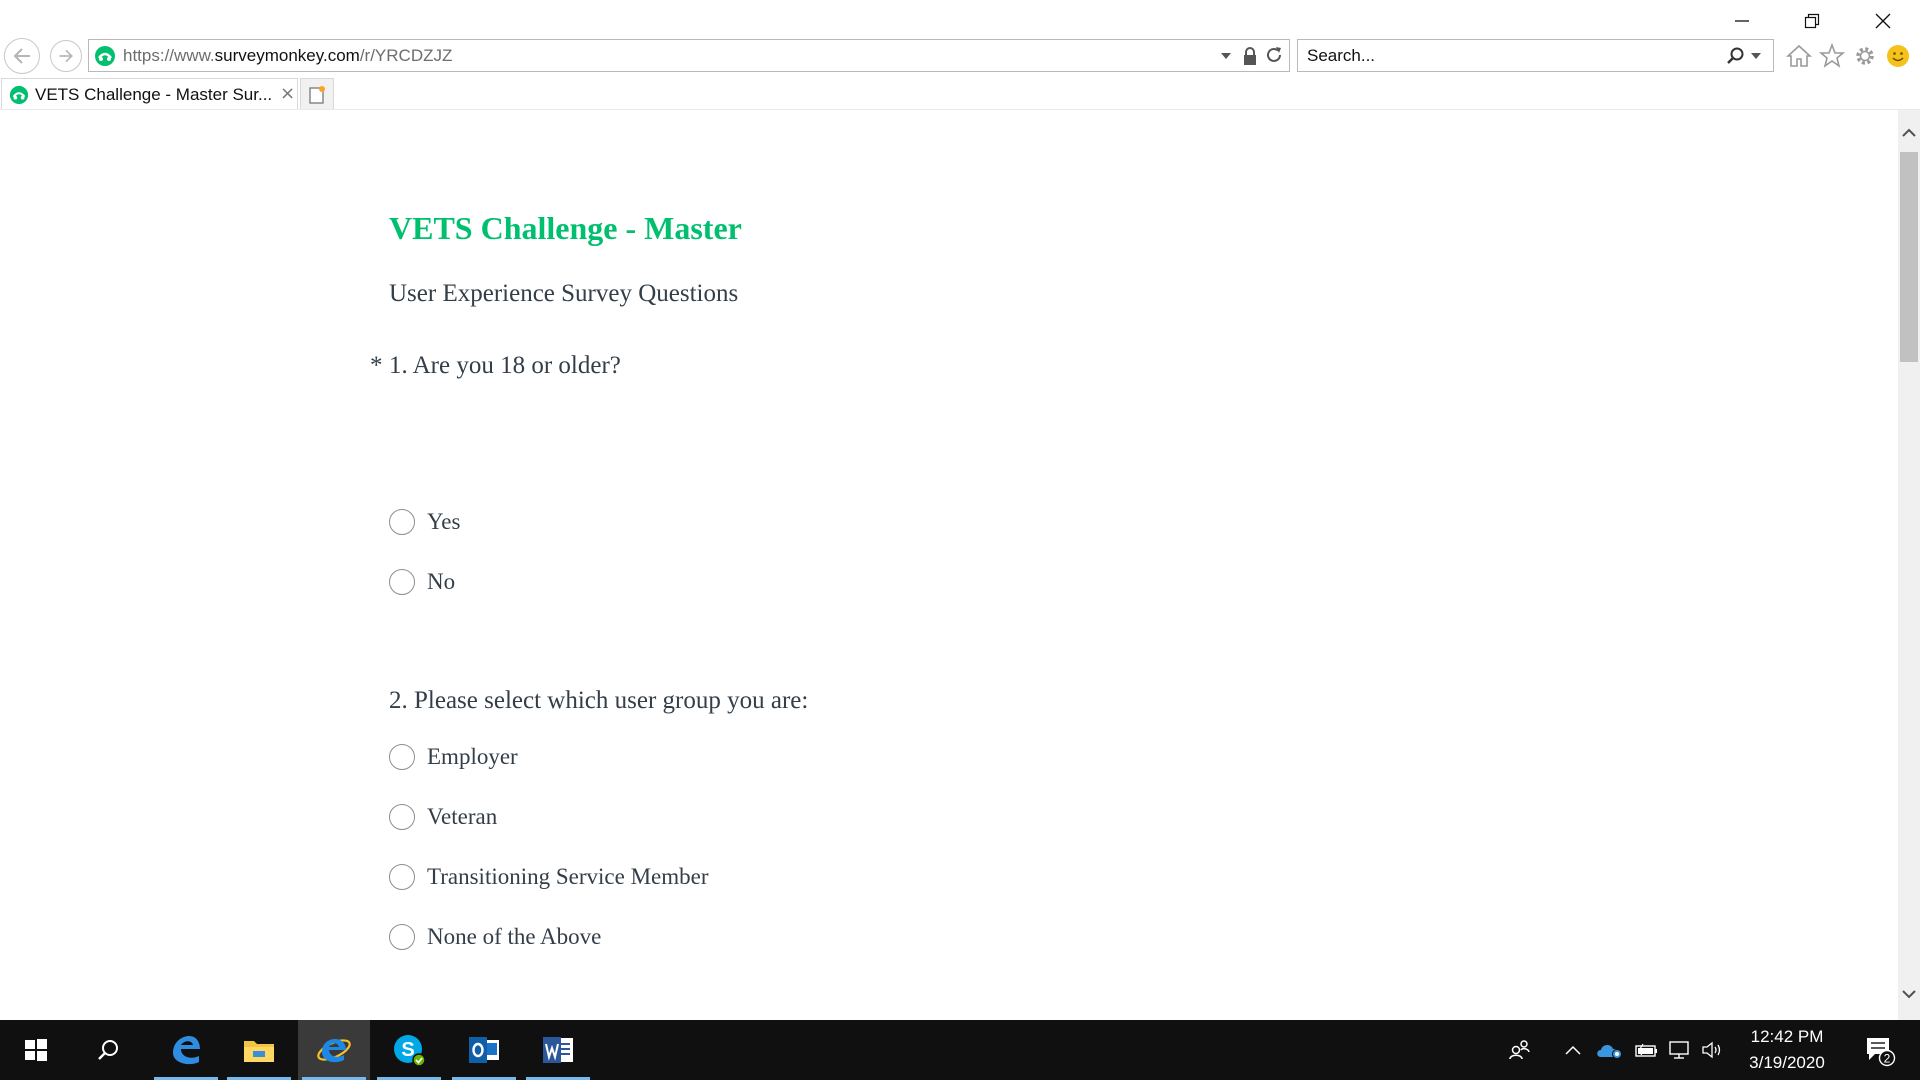 Image resolution: width=1920 pixels, height=1080 pixels. I want to click on question-2-option-veteran: Veteran, so click(443, 817).